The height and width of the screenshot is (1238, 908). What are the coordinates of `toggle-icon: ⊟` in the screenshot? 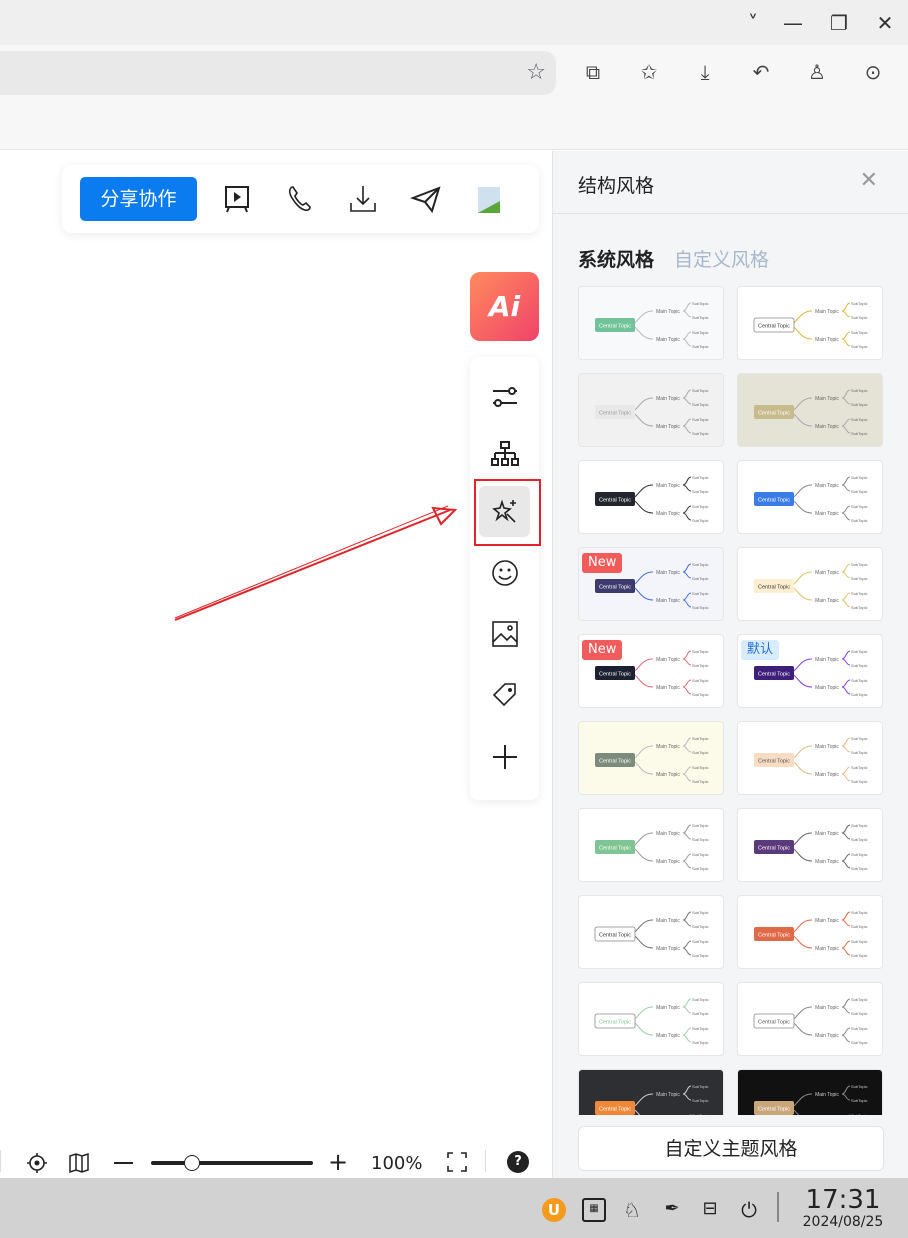 It's located at (710, 1210).